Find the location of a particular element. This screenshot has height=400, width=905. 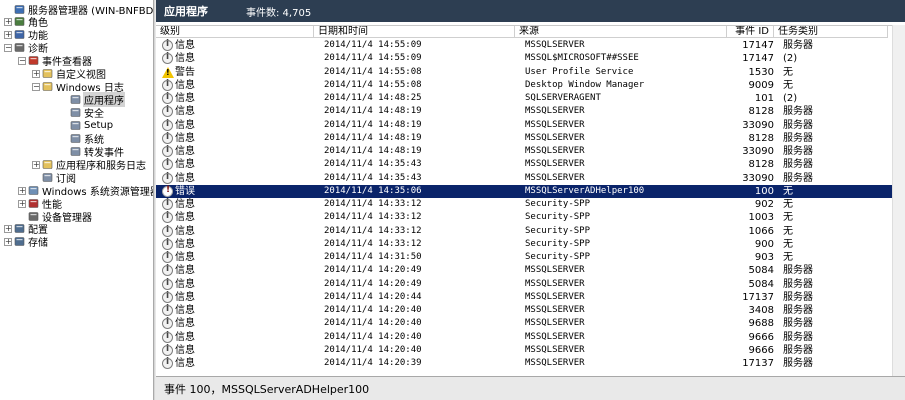

log-icon is located at coordinates (75, 125).